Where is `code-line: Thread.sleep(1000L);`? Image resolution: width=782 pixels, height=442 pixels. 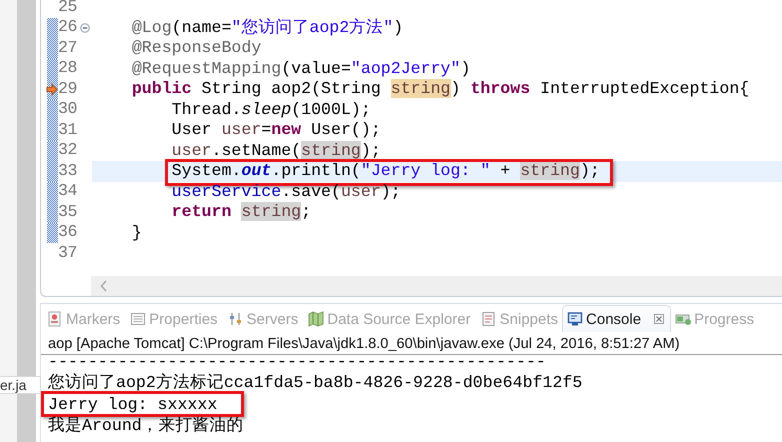
code-line: Thread.sleep(1000L); is located at coordinates (270, 109).